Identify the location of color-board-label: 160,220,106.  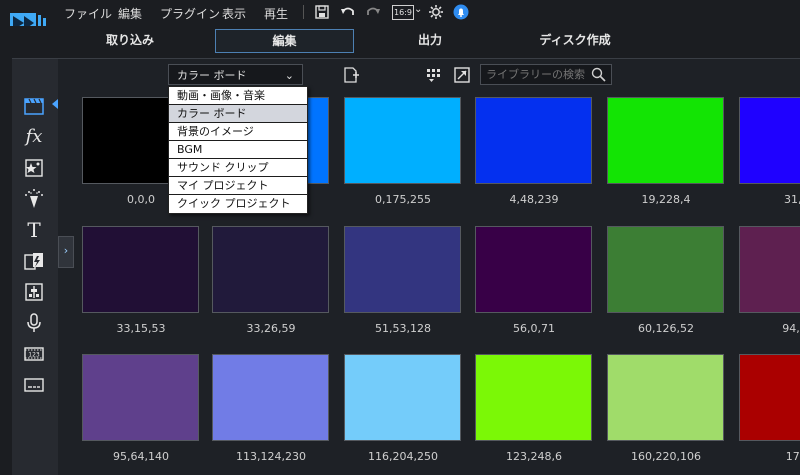
(666, 456).